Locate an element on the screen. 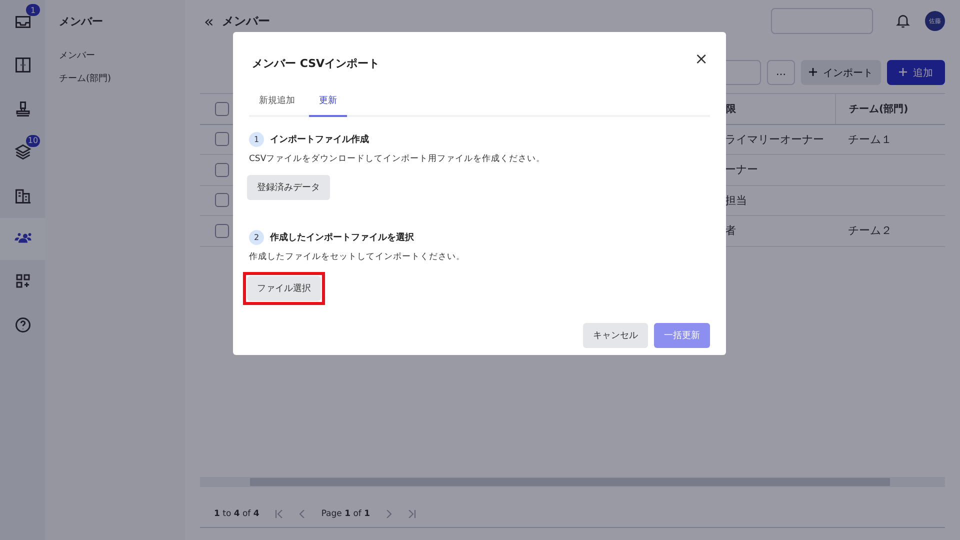 This screenshot has height=540, width=960. next-page-icon is located at coordinates (389, 514).